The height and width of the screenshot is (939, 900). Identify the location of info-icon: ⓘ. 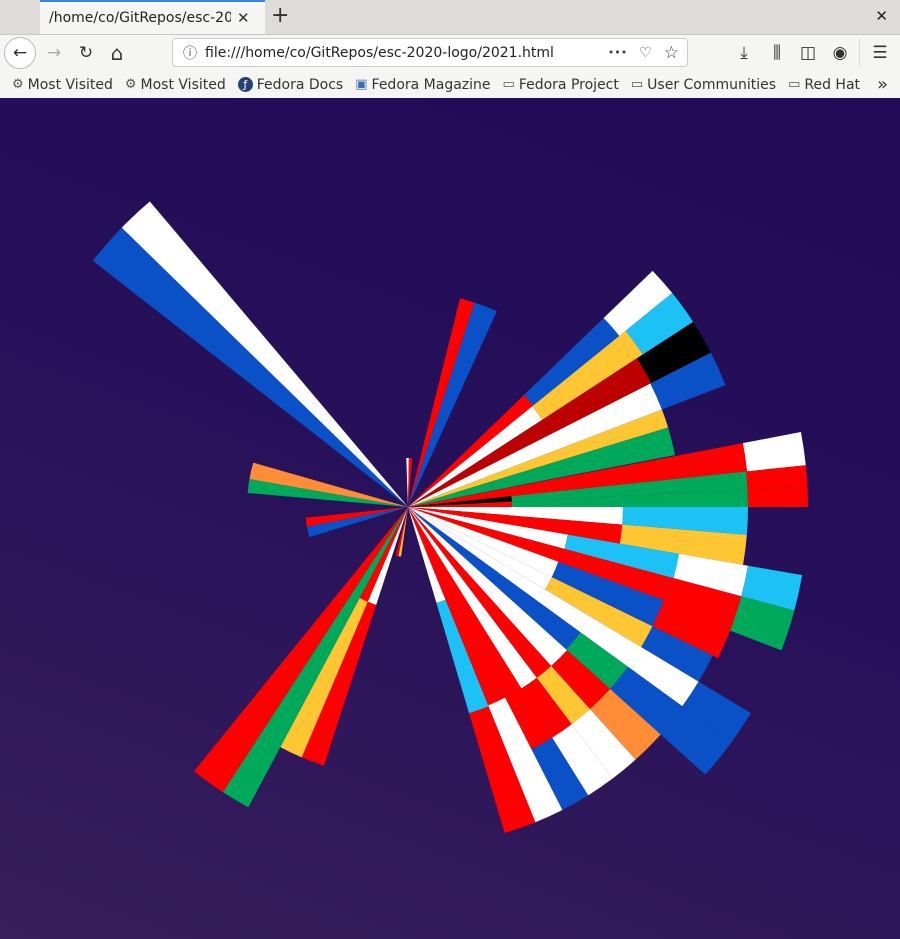
(190, 53).